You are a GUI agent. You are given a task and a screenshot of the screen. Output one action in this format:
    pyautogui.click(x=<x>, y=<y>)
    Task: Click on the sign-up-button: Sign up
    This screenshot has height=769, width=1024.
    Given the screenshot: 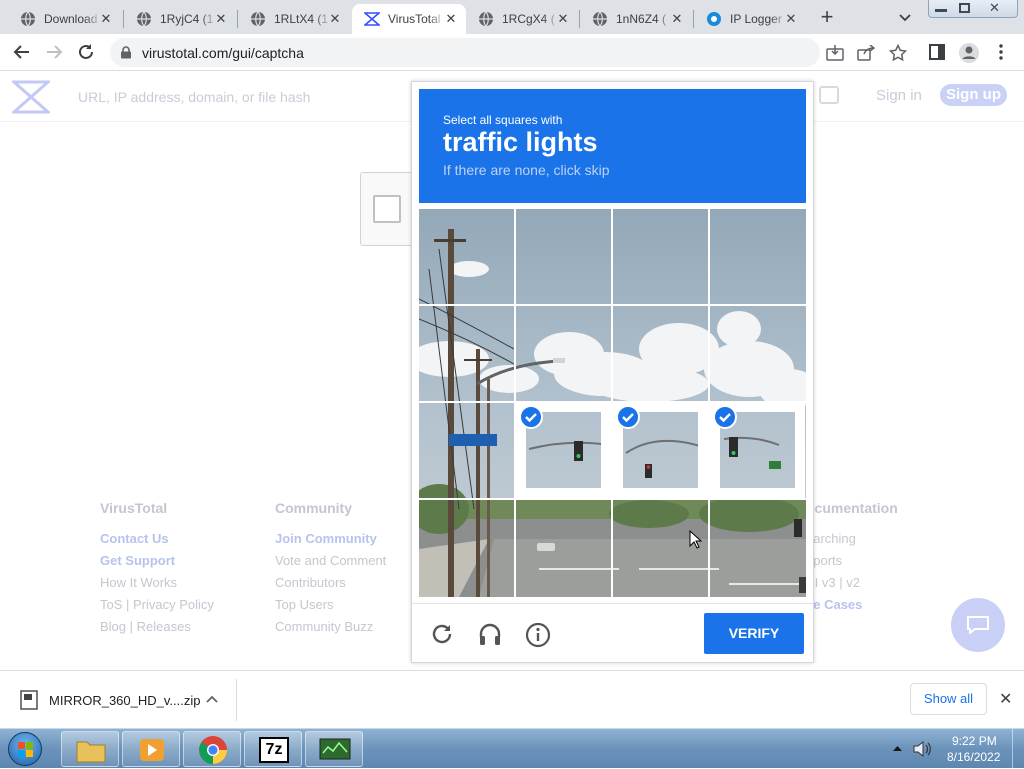 What is the action you would take?
    pyautogui.click(x=973, y=95)
    